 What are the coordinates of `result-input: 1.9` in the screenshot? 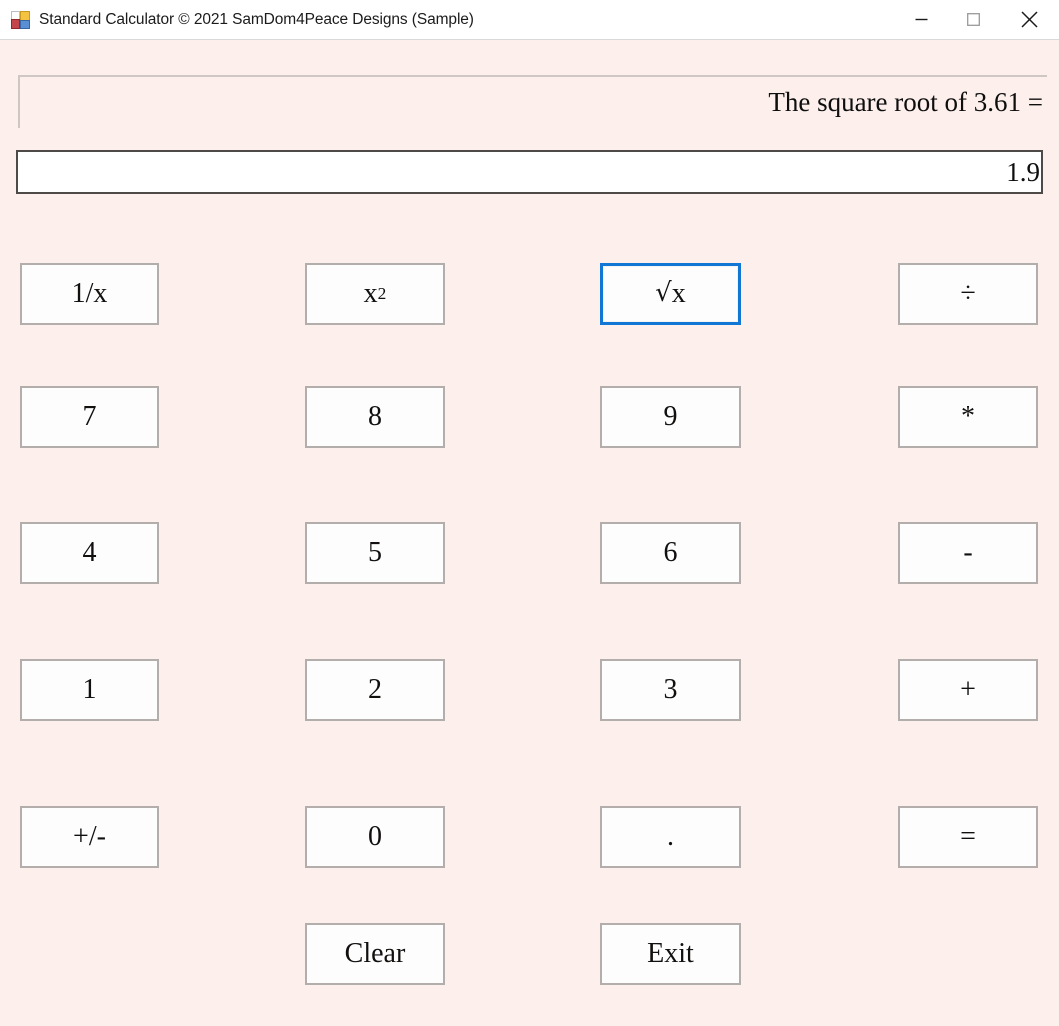 It's located at (529, 172).